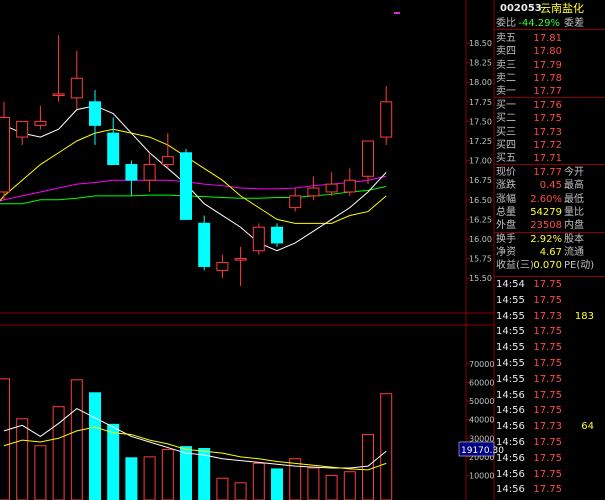 This screenshot has width=605, height=500. Describe the element at coordinates (546, 199) in the screenshot. I see `stat-value: 2.60%` at that location.